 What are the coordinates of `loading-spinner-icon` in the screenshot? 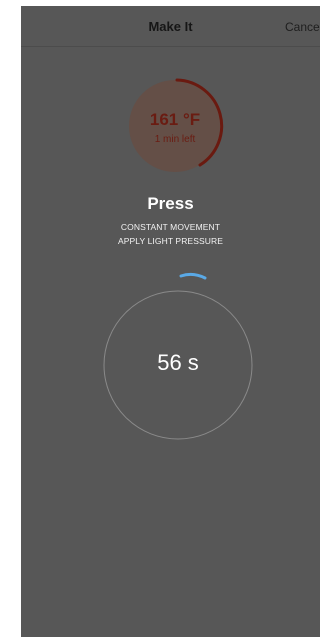 It's located at (191, 280).